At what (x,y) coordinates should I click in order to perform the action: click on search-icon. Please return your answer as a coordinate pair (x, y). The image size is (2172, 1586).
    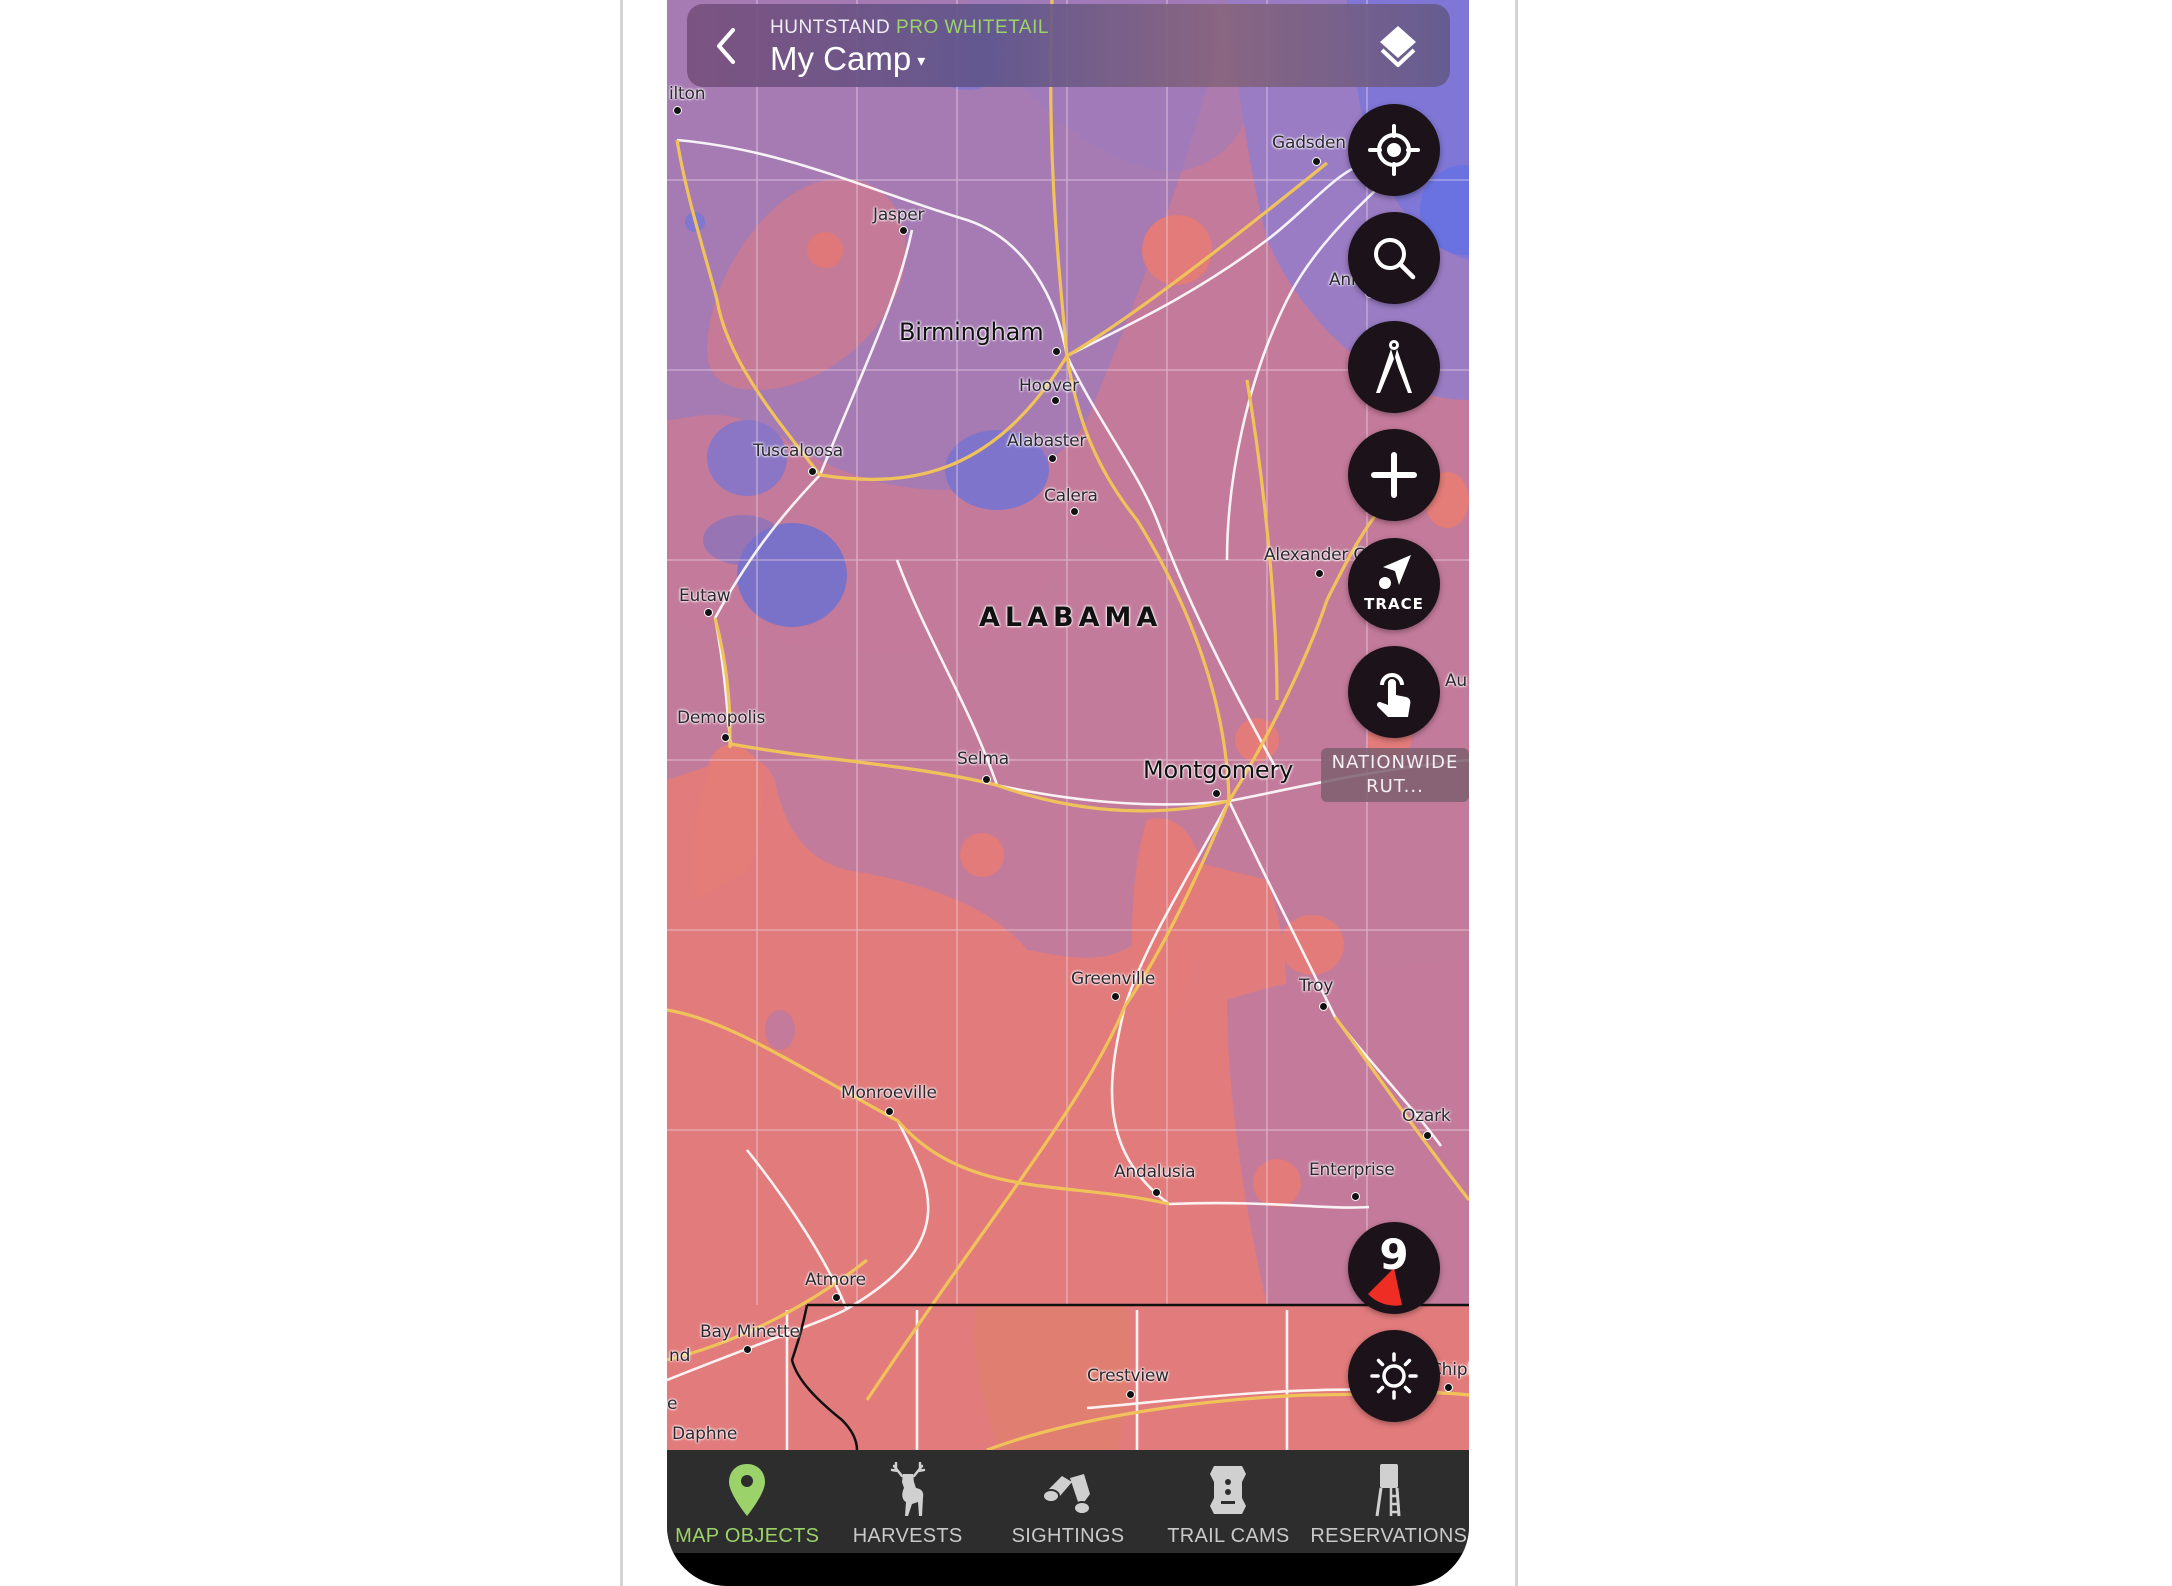
    Looking at the image, I should click on (1395, 259).